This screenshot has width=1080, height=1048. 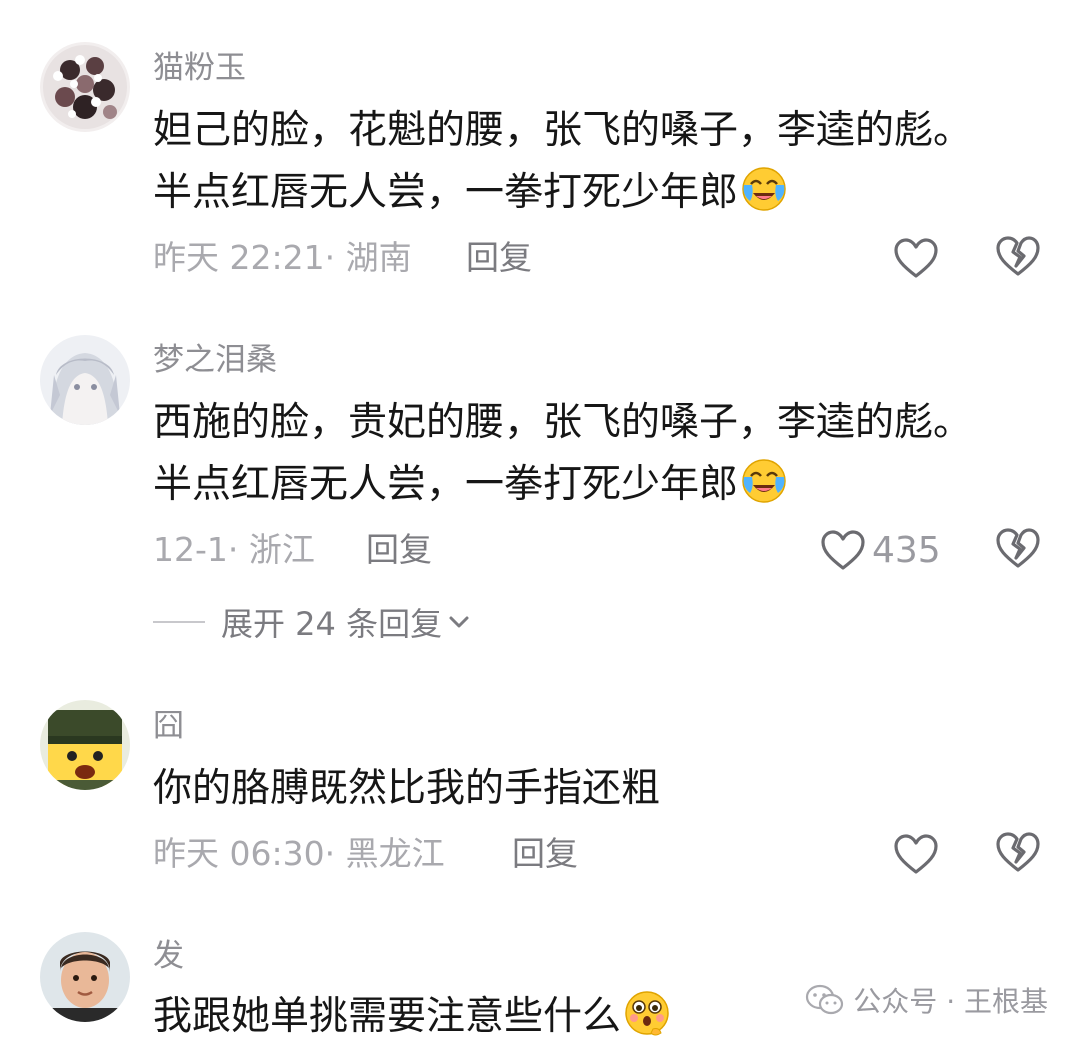 What do you see at coordinates (282, 257) in the screenshot?
I see `comment-meta: 昨天 22:21· 湖南` at bounding box center [282, 257].